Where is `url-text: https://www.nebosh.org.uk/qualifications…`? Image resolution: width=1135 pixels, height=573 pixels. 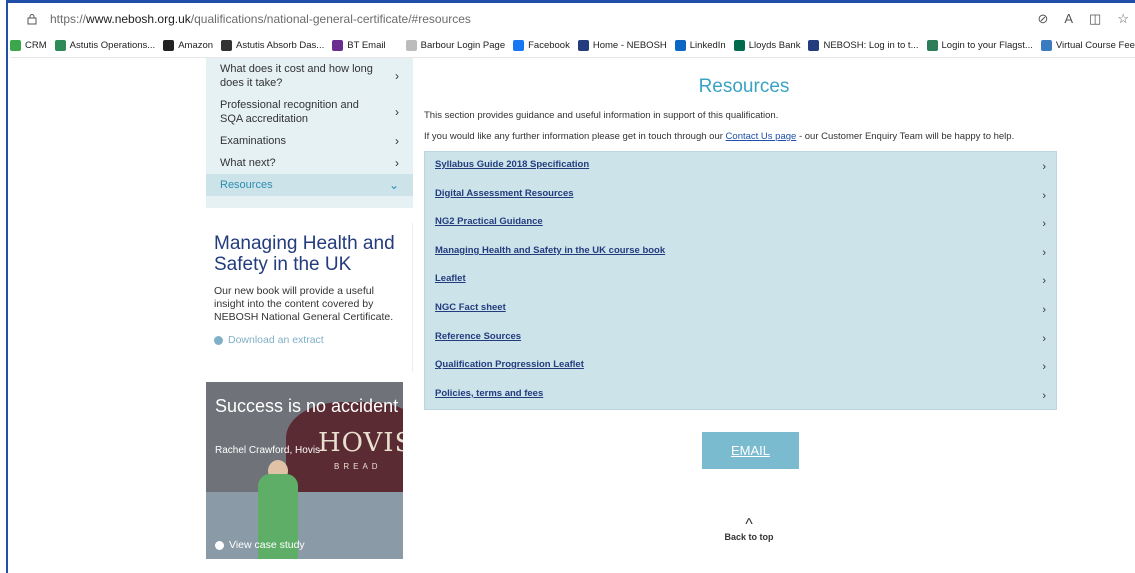 url-text: https://www.nebosh.org.uk/qualifications… is located at coordinates (260, 19).